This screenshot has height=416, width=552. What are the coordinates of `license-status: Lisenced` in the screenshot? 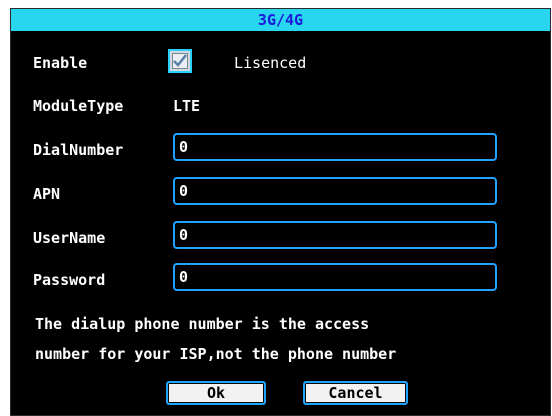 It's located at (270, 63).